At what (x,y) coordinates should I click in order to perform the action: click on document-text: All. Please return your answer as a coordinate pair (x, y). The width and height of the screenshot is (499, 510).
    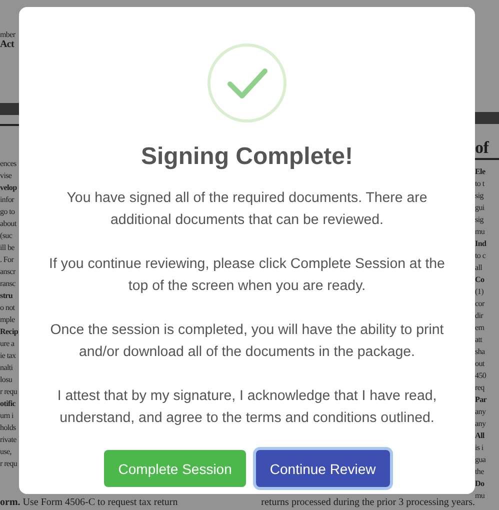
    Looking at the image, I should click on (480, 436).